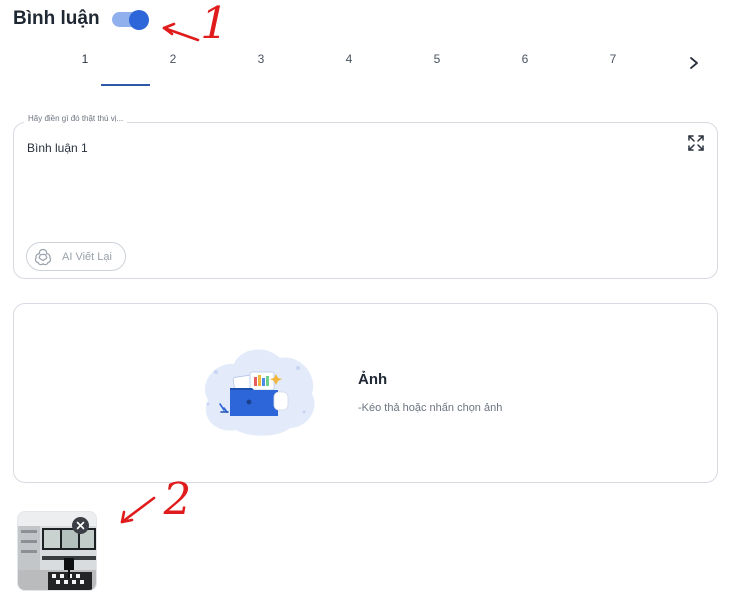  I want to click on comment-value: Bình luận 1, so click(57, 148).